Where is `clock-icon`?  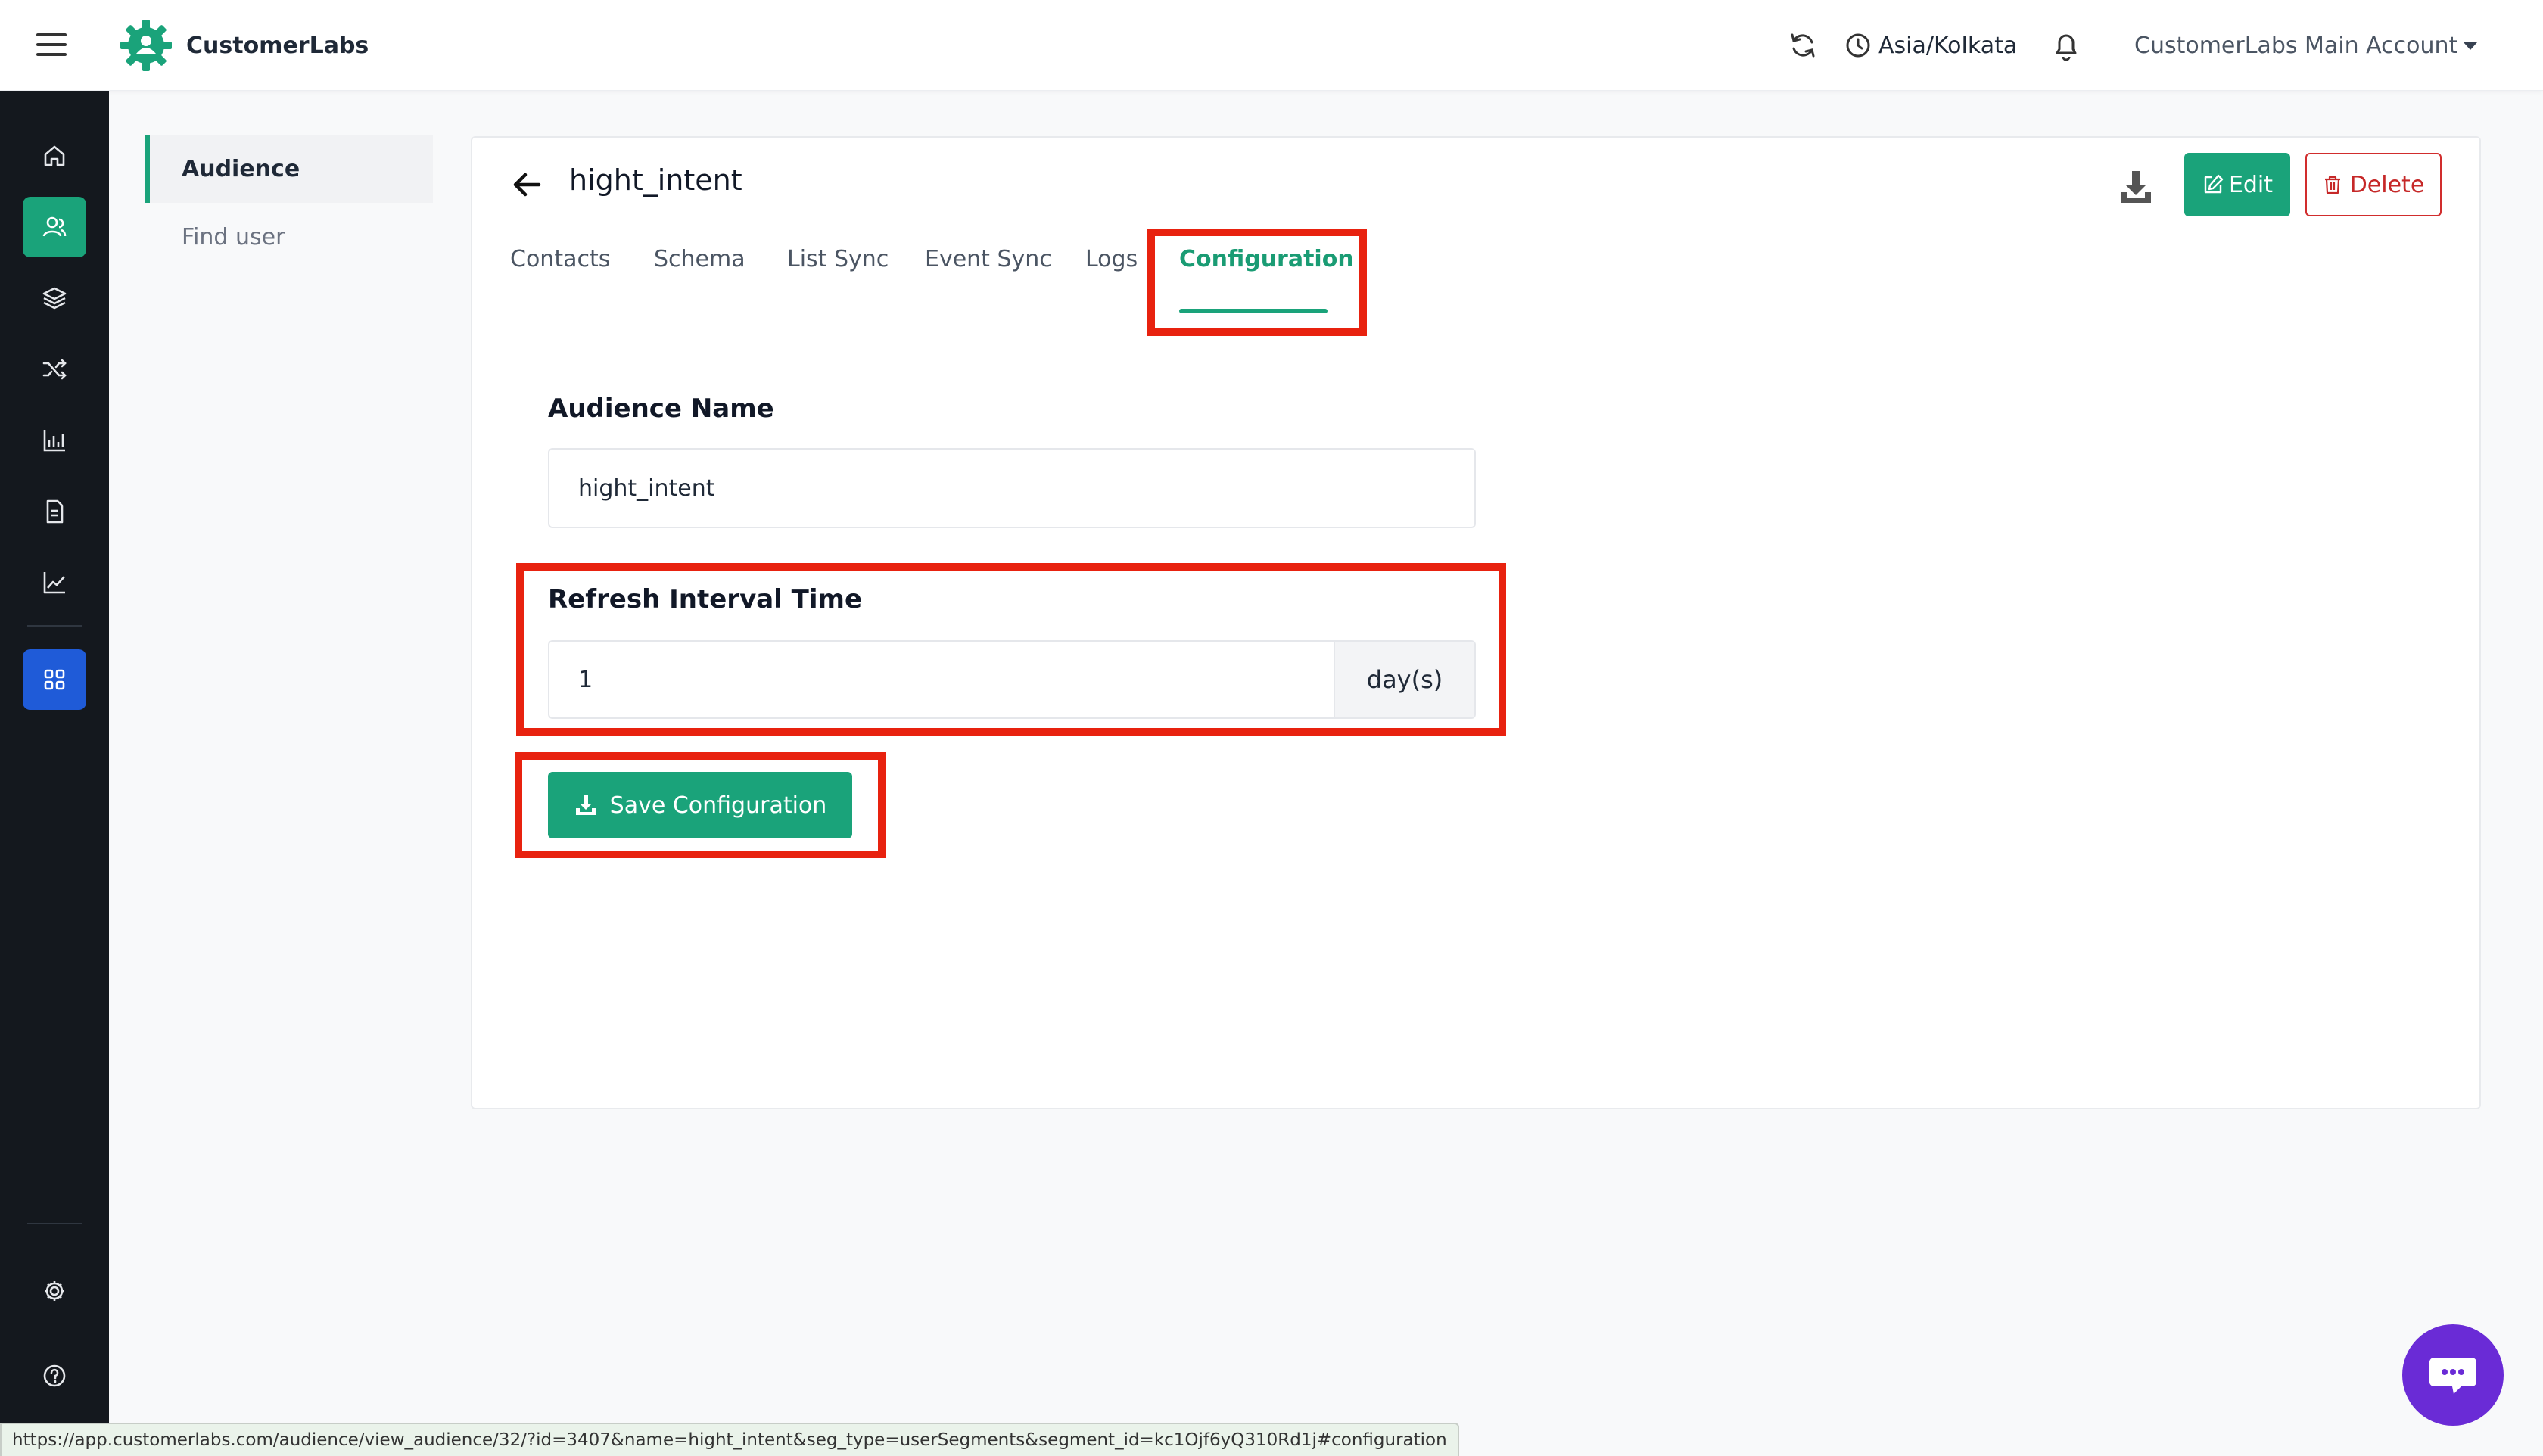 clock-icon is located at coordinates (1858, 45).